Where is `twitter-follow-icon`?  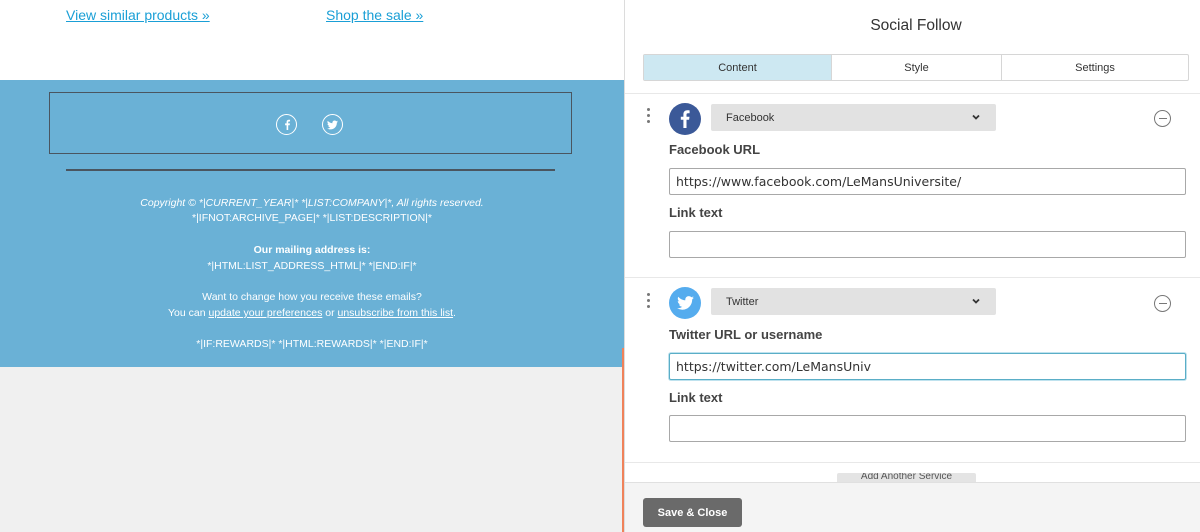
twitter-follow-icon is located at coordinates (332, 124).